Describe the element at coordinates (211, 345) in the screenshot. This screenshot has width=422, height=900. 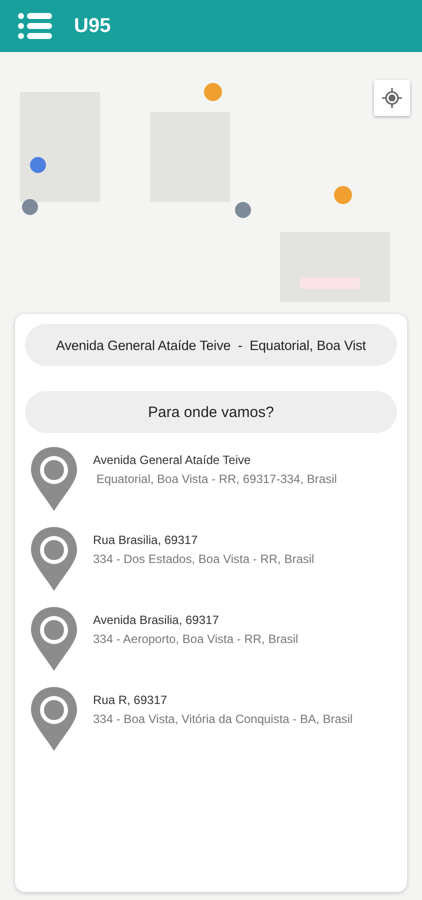
I see `origin-field: Avenida General Ataíde Teive - Equatorial, Boa Vist` at that location.